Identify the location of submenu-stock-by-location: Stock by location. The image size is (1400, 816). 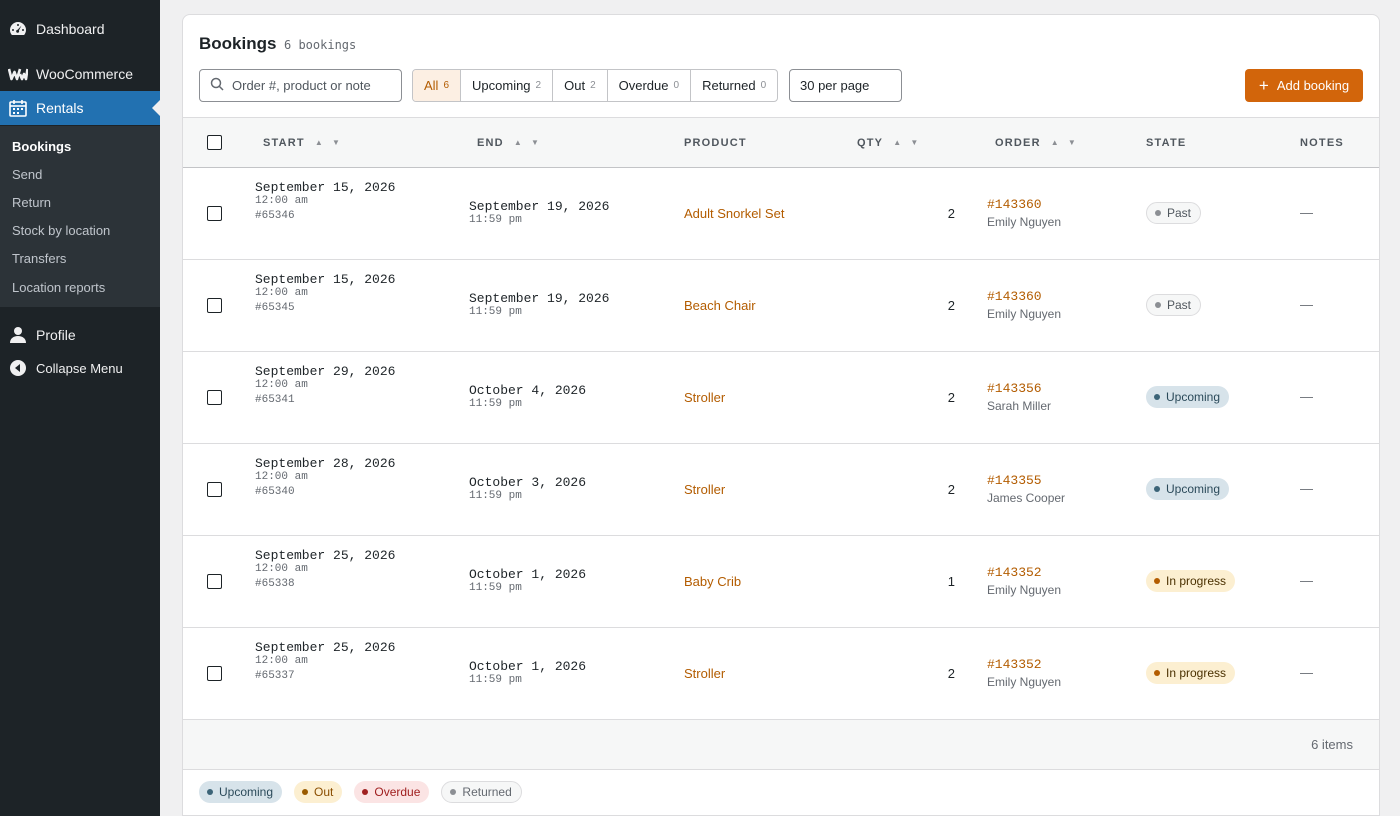
(61, 230).